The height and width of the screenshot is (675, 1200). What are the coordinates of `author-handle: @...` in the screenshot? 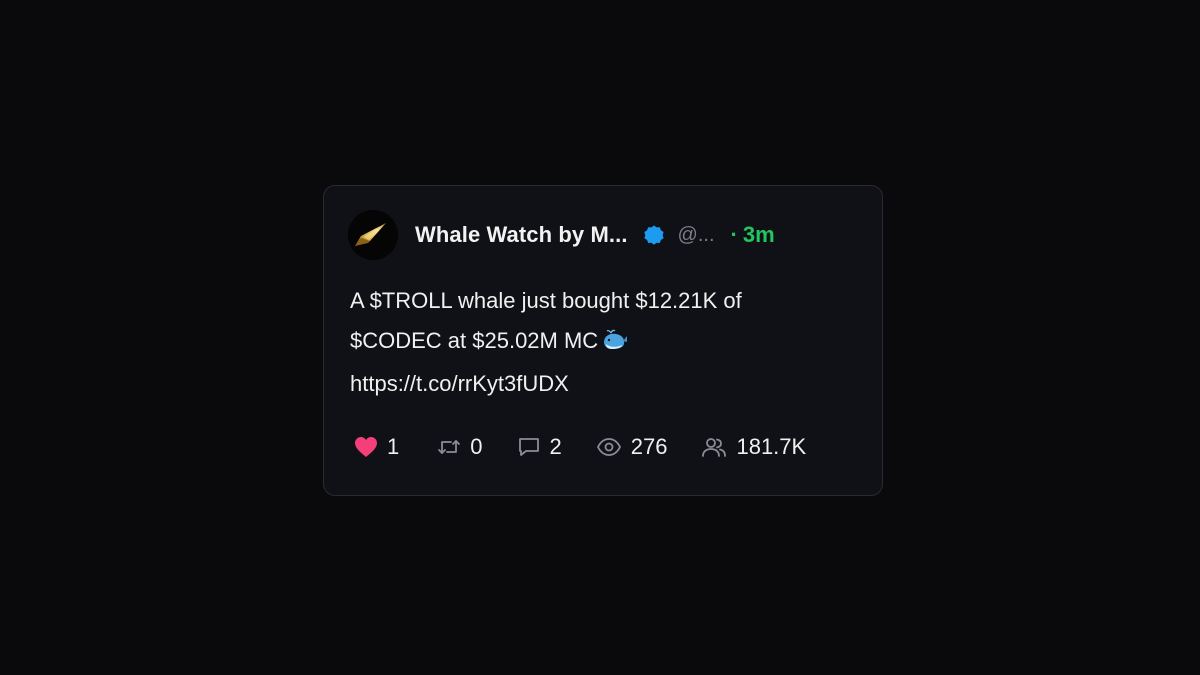 It's located at (696, 235).